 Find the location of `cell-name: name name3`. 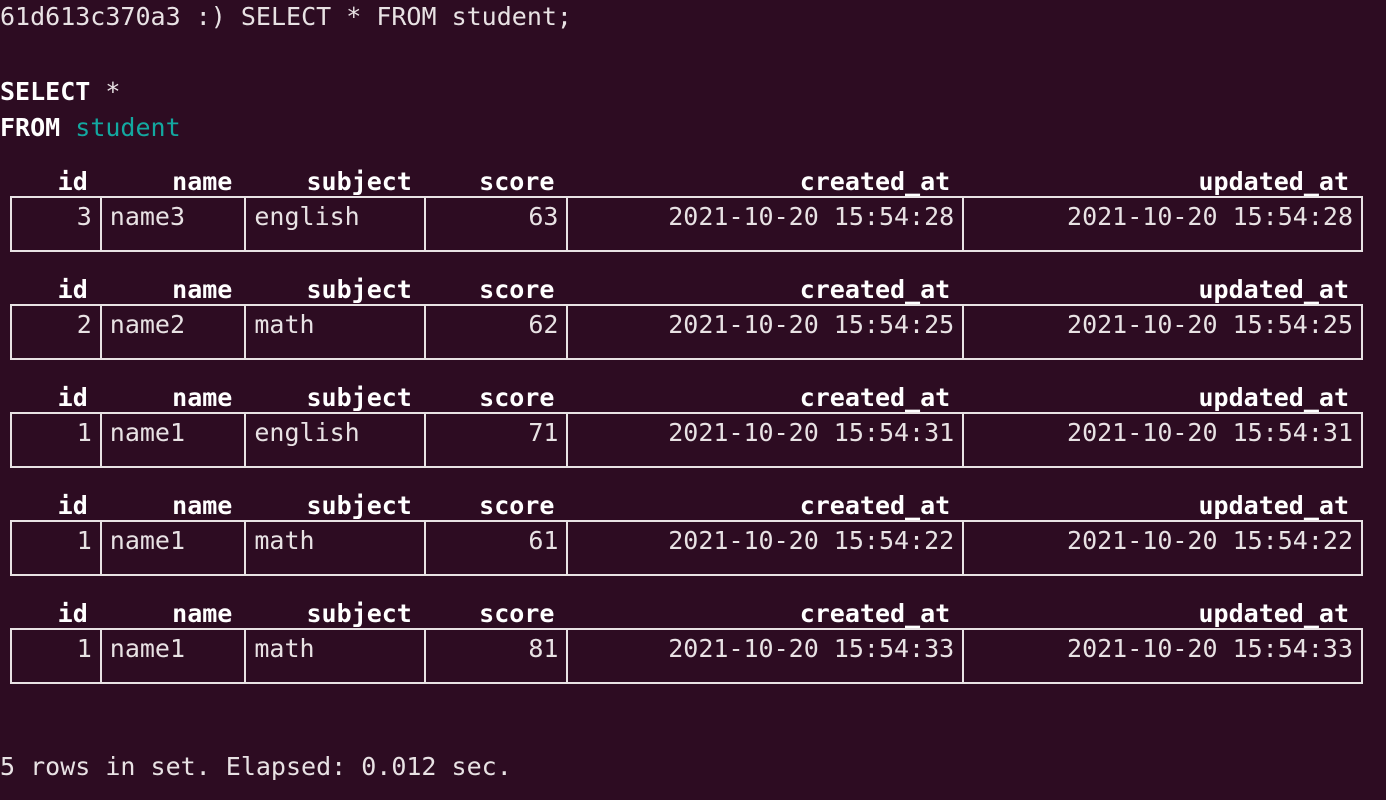

cell-name: name name3 is located at coordinates (174, 209).